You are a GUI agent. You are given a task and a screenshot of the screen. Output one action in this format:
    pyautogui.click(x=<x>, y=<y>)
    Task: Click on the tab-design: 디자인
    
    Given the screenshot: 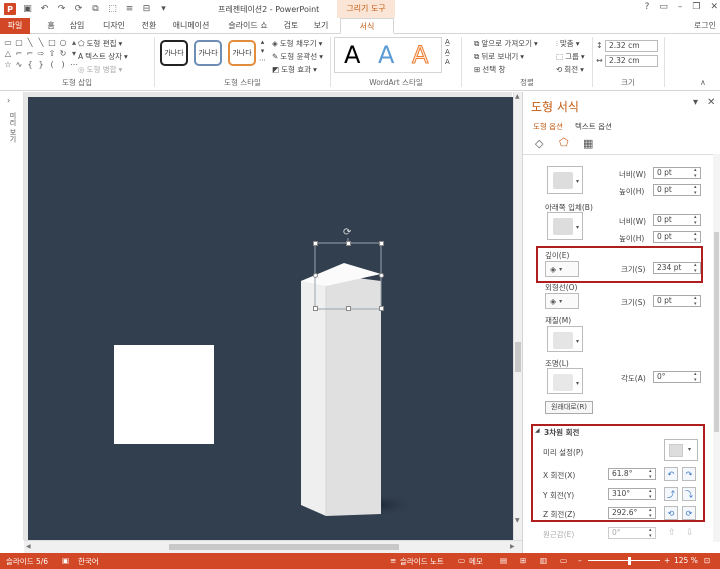 What is the action you would take?
    pyautogui.click(x=114, y=26)
    